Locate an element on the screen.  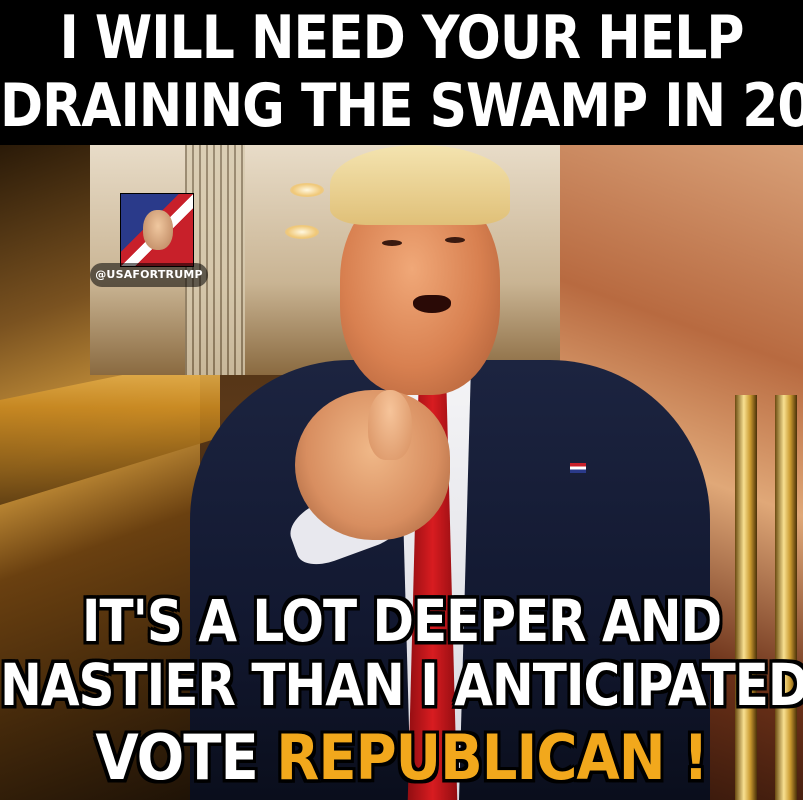
watermark-logo is located at coordinates (157, 230).